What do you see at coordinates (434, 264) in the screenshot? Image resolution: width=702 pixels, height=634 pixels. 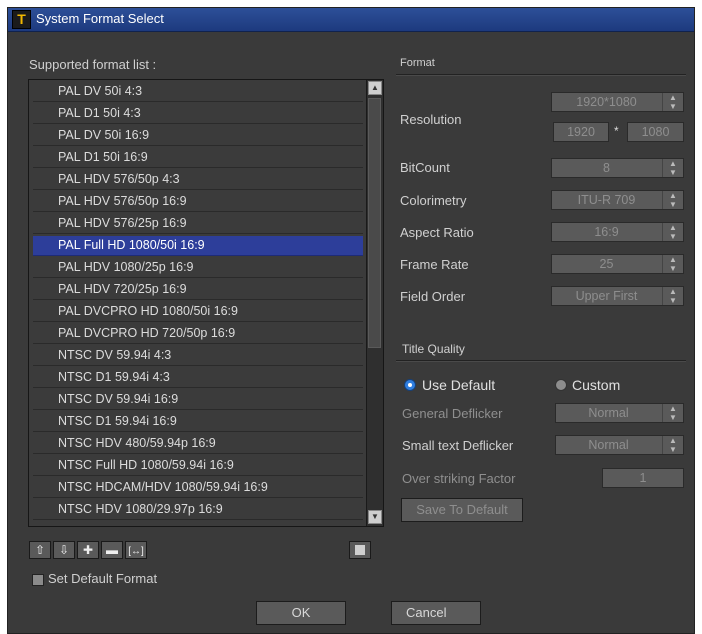 I see `frame-rate-label: Frame Rate` at bounding box center [434, 264].